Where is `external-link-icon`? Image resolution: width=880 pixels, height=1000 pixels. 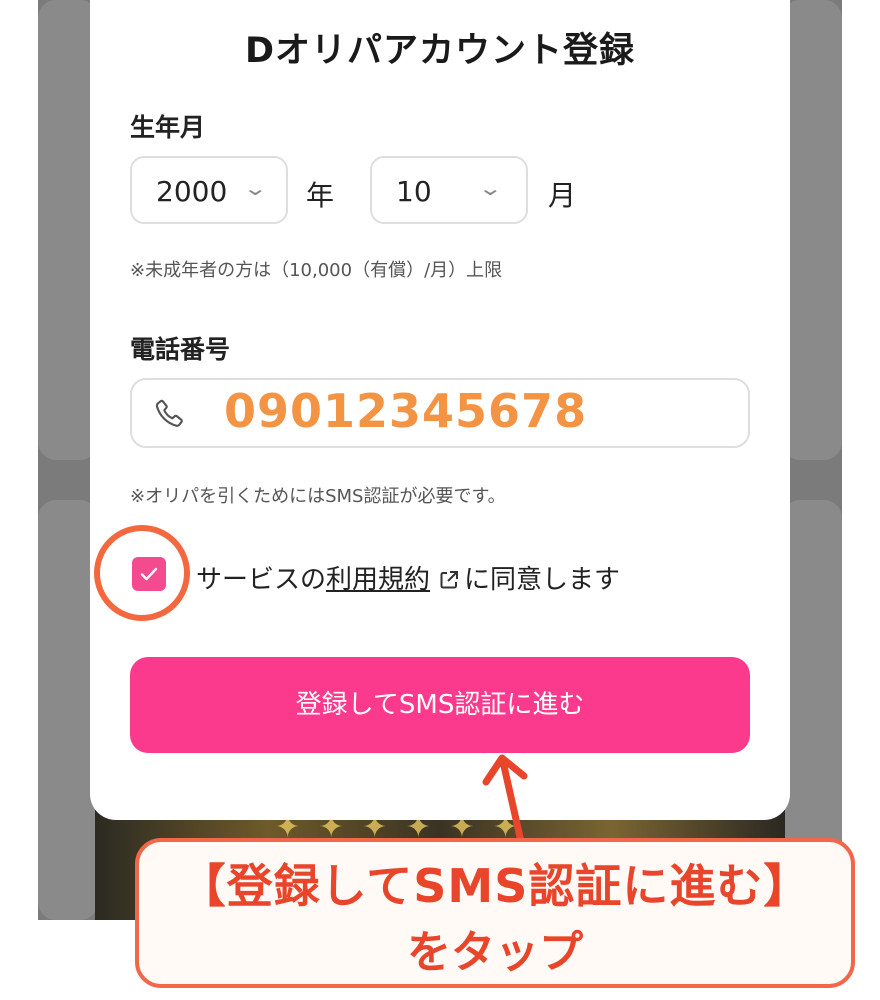
external-link-icon is located at coordinates (449, 583).